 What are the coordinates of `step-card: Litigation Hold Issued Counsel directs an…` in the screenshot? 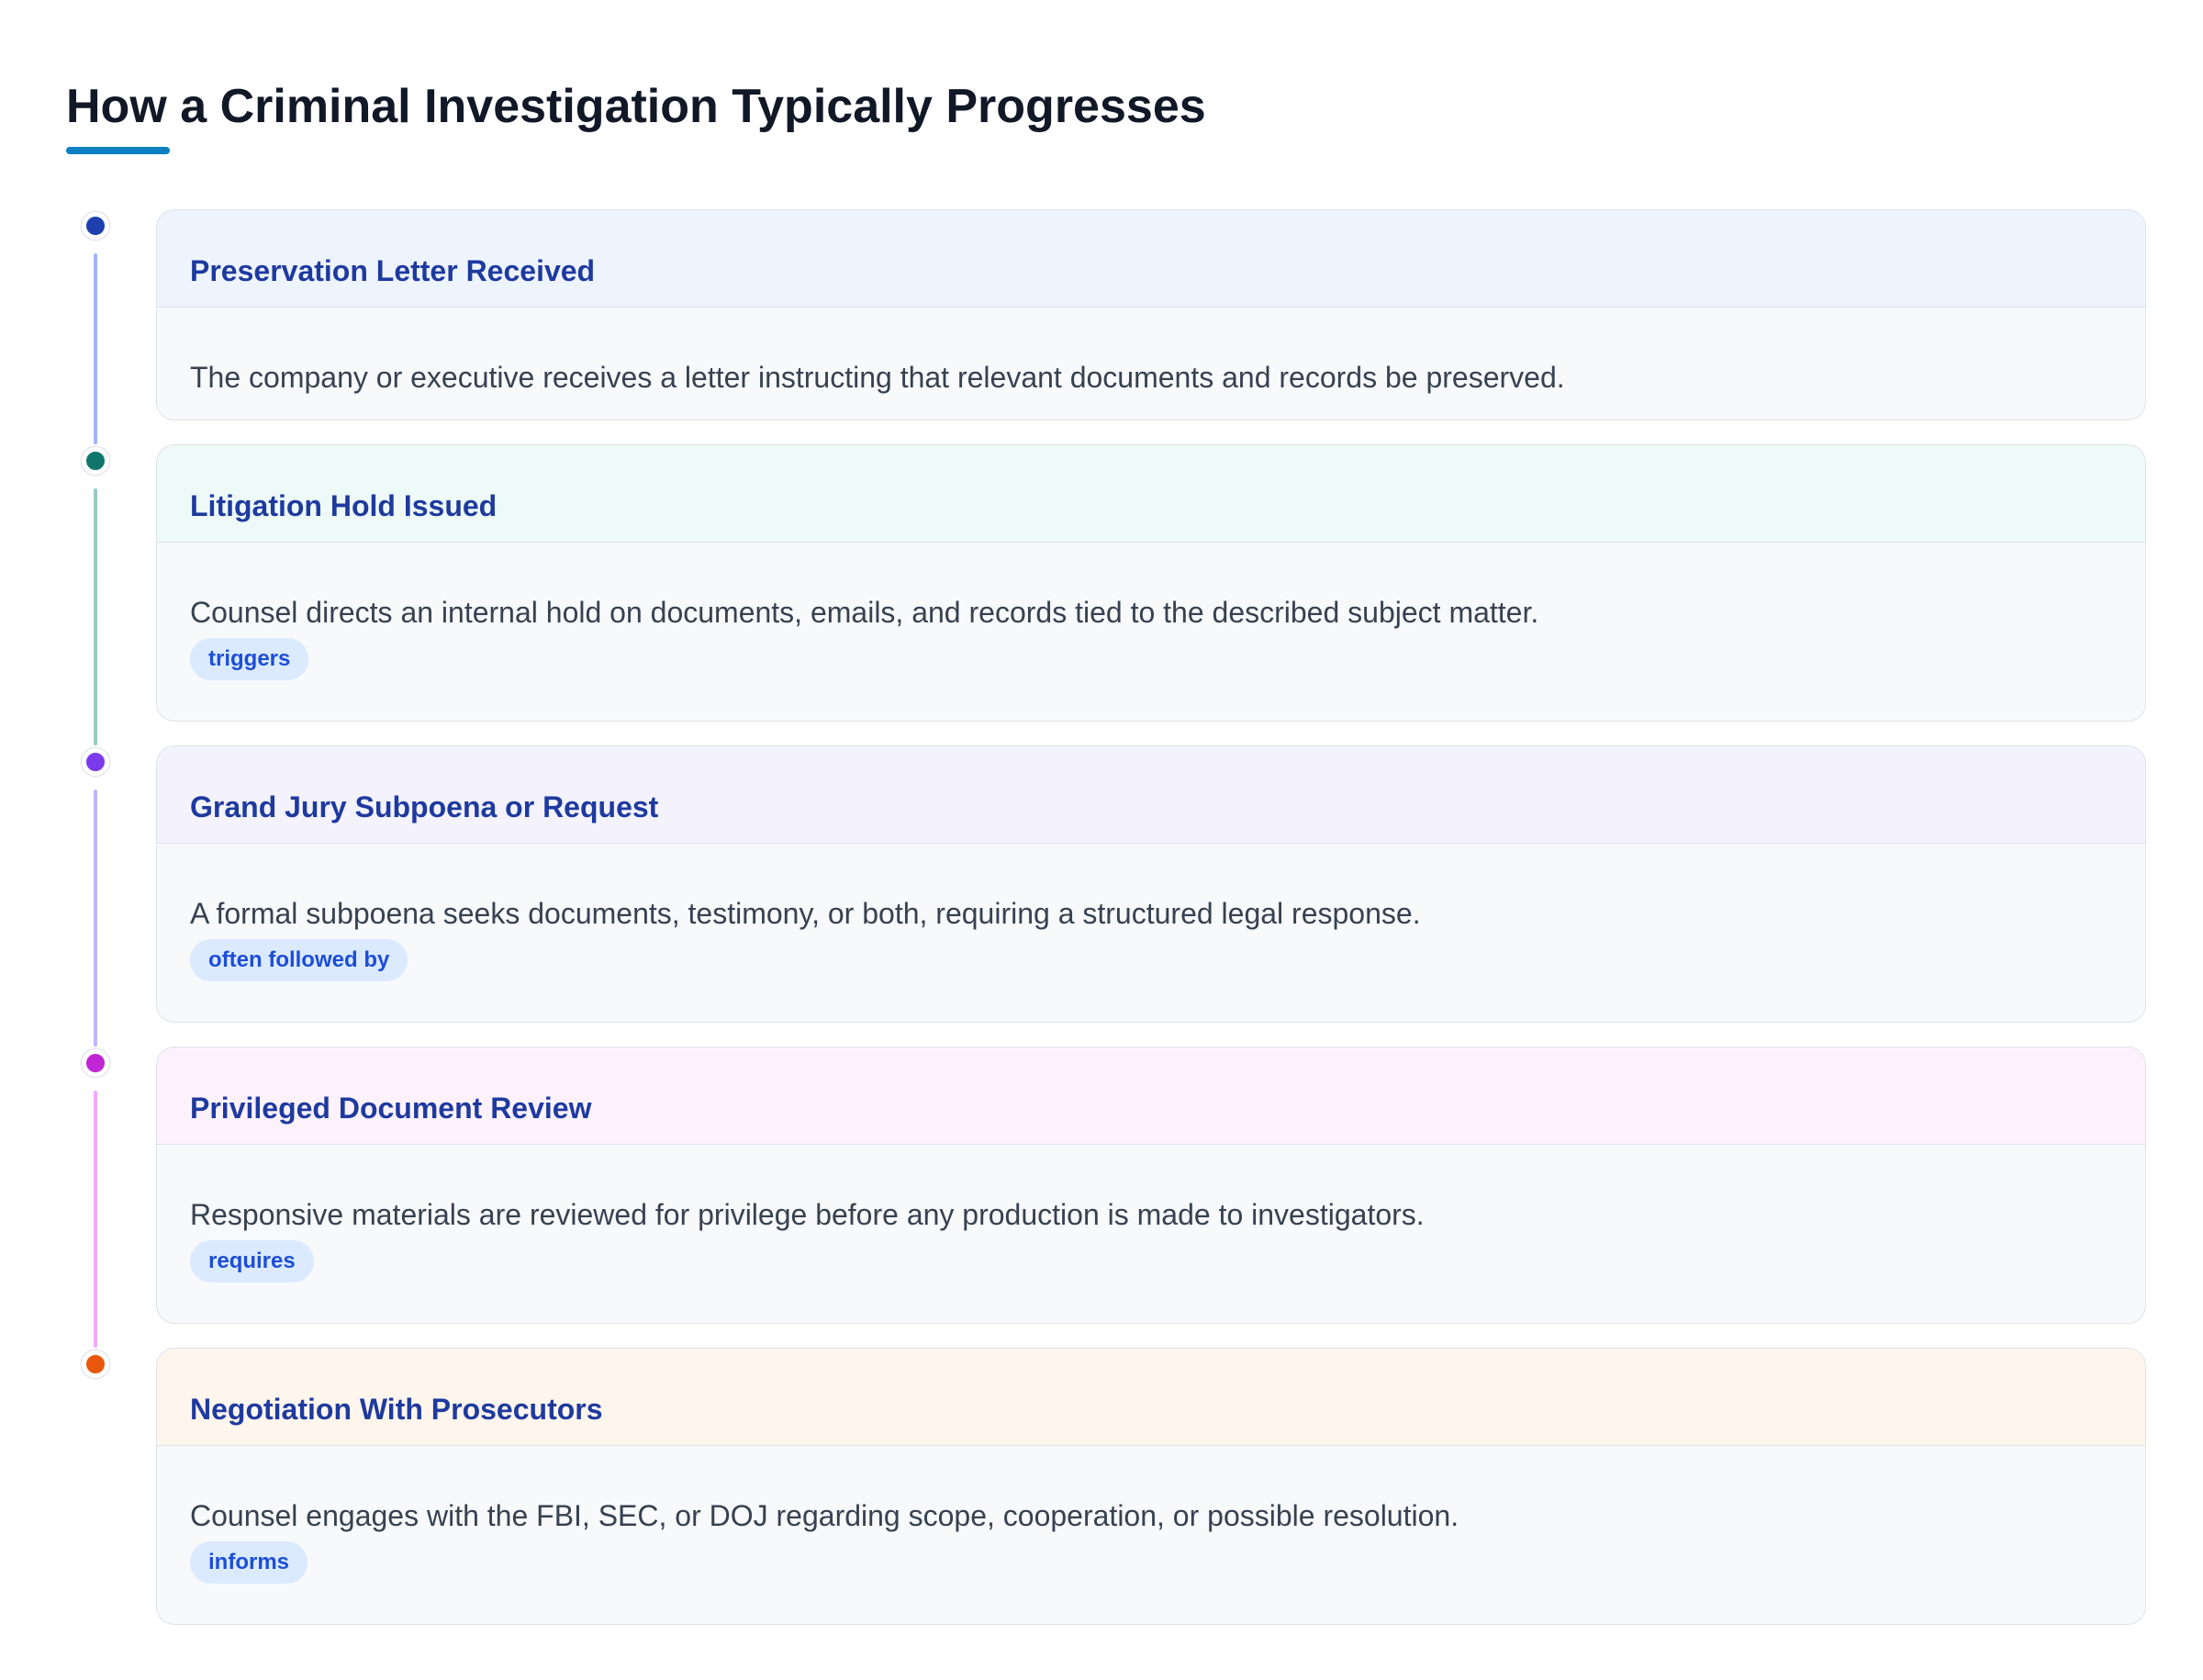 It's located at (1151, 583).